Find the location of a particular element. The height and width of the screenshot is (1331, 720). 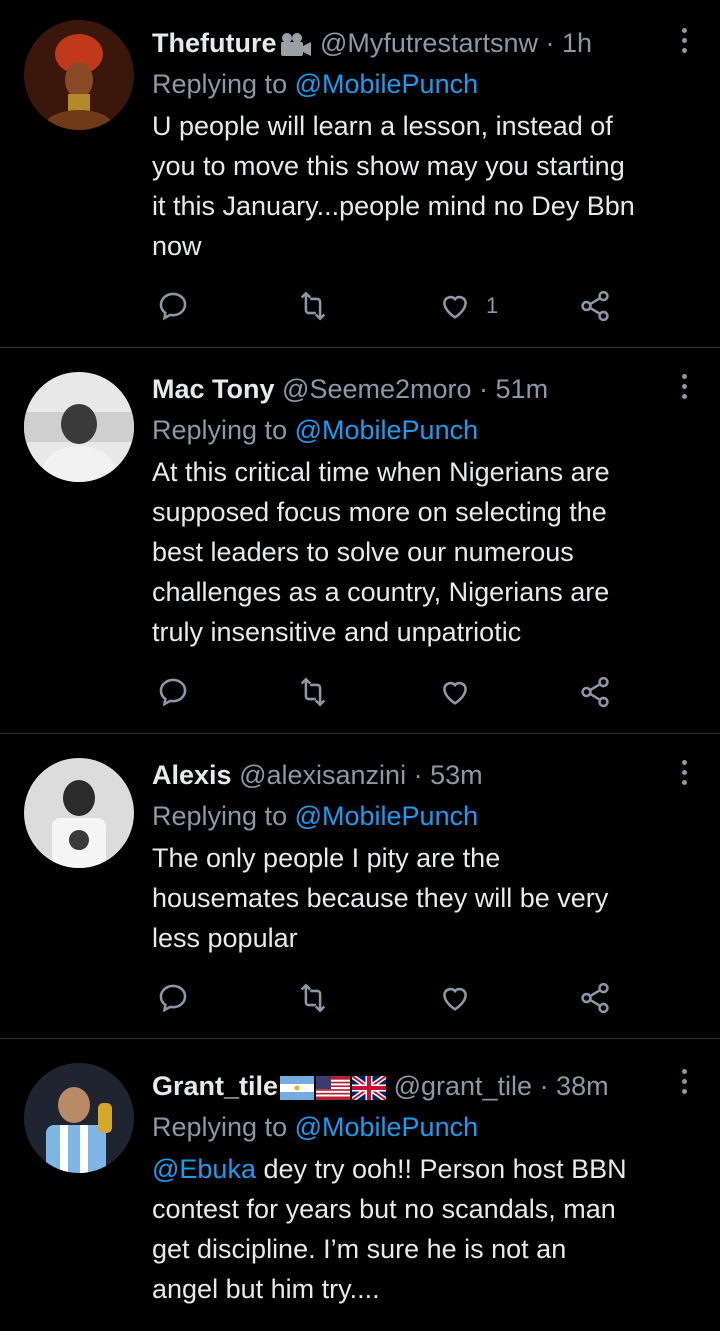

timestamp: · 51m is located at coordinates (513, 389).